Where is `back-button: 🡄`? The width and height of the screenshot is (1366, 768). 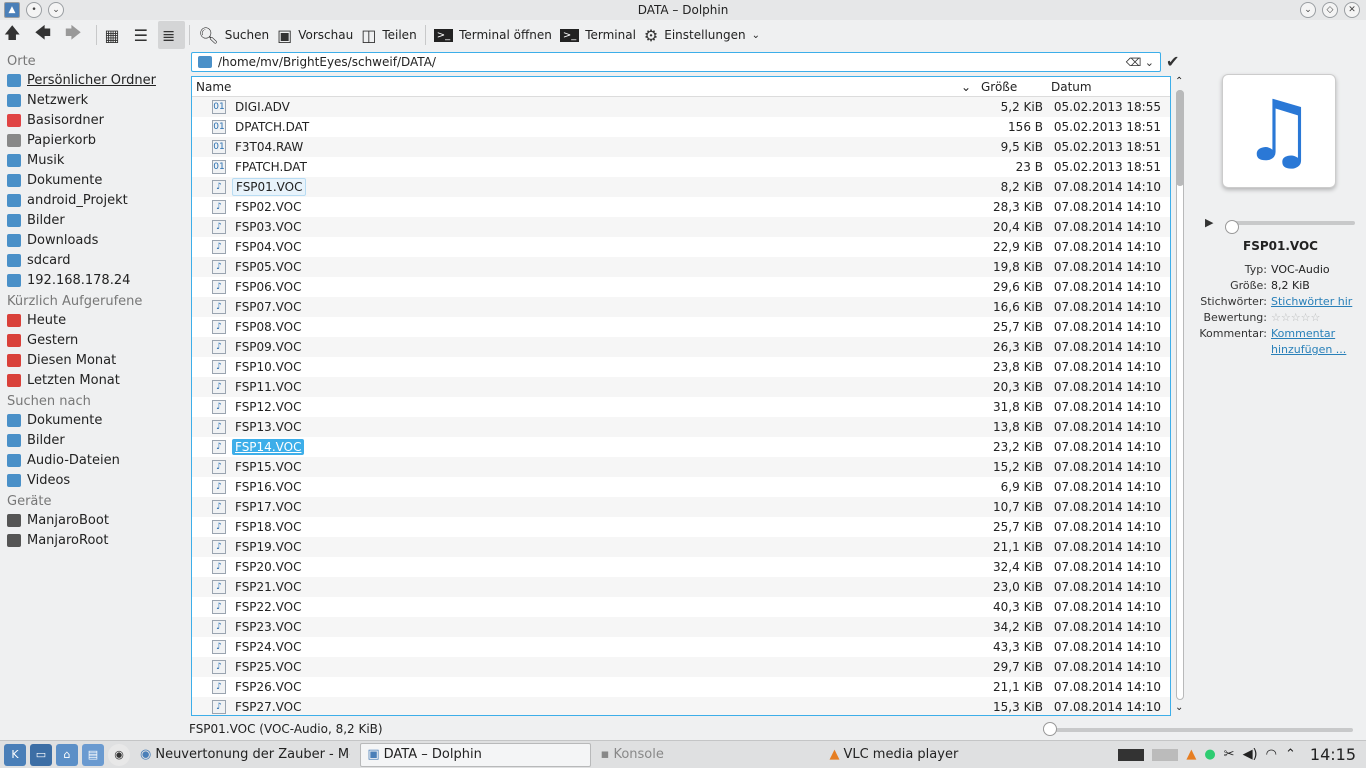
back-button: 🡄 is located at coordinates (45, 35).